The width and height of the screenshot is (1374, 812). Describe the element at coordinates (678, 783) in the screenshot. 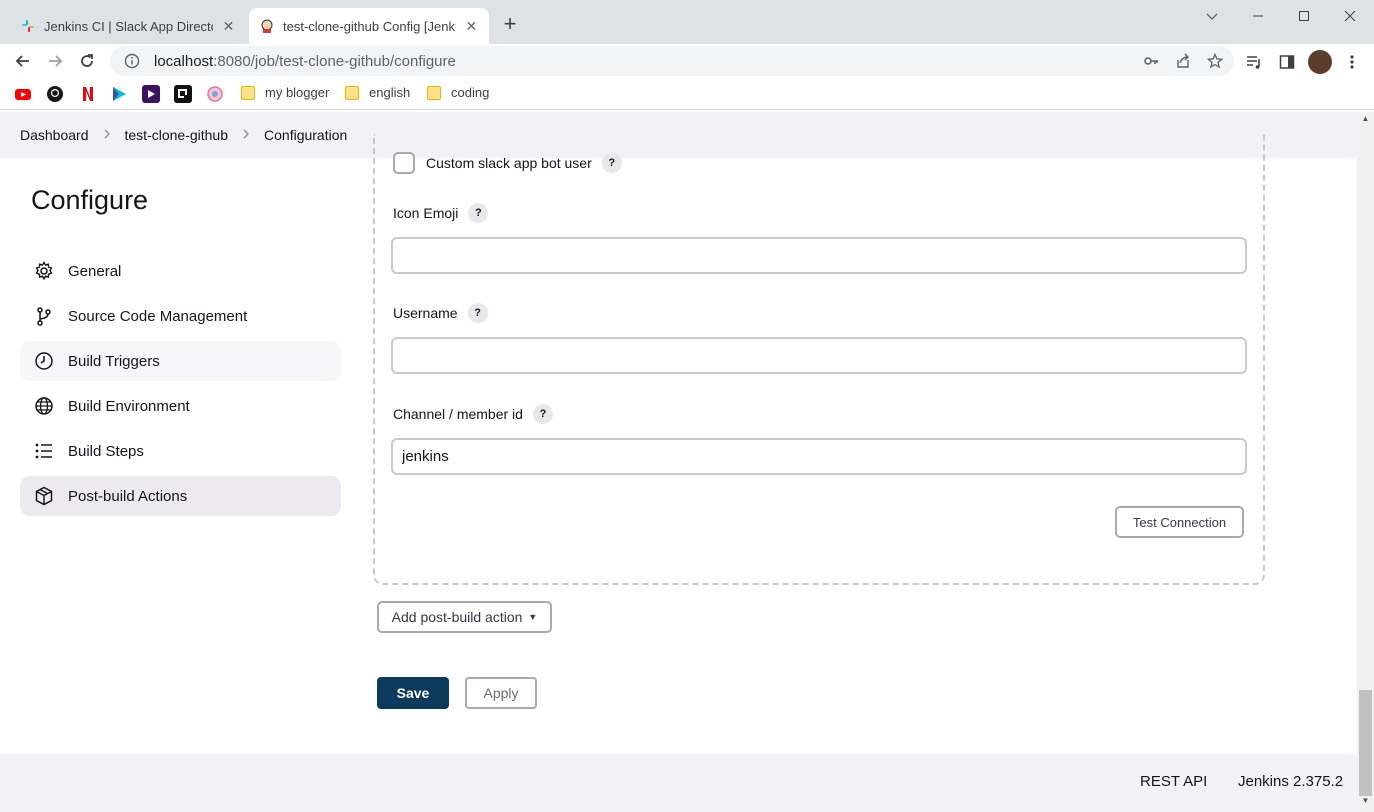

I see `page-footer: REST API Jenkins 2.375.2` at that location.